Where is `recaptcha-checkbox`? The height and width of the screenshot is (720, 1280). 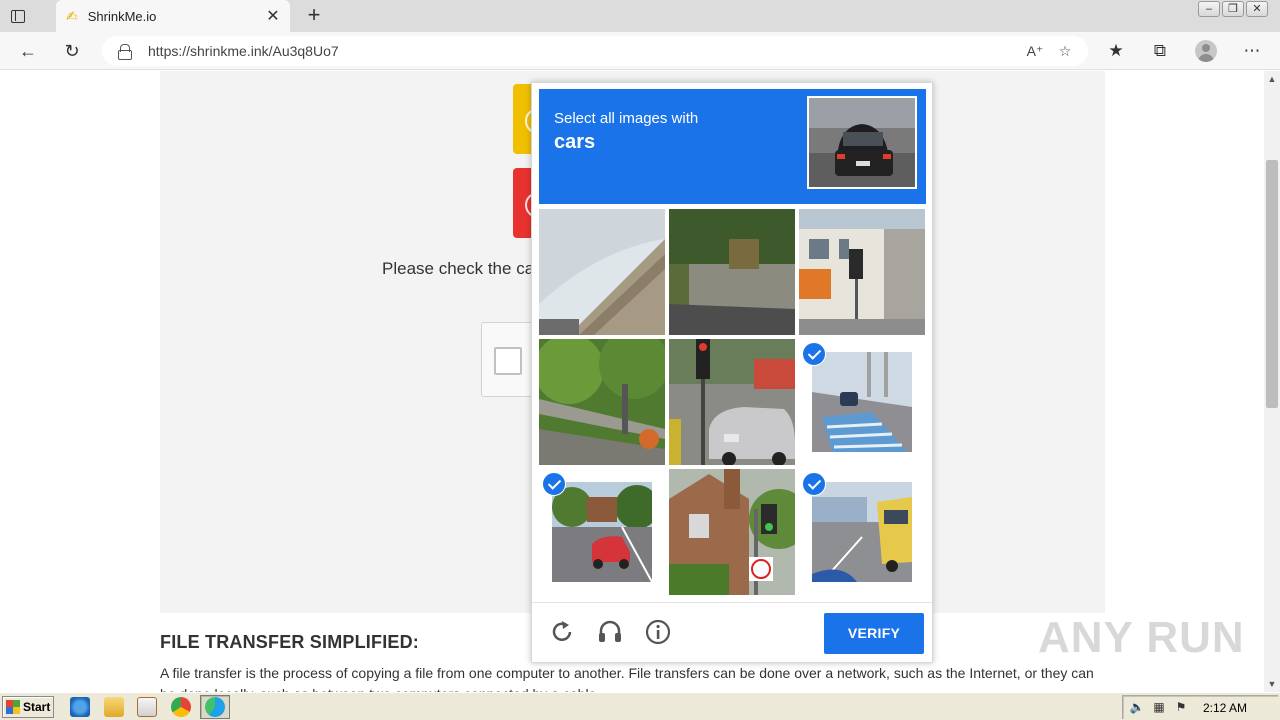 recaptcha-checkbox is located at coordinates (508, 361).